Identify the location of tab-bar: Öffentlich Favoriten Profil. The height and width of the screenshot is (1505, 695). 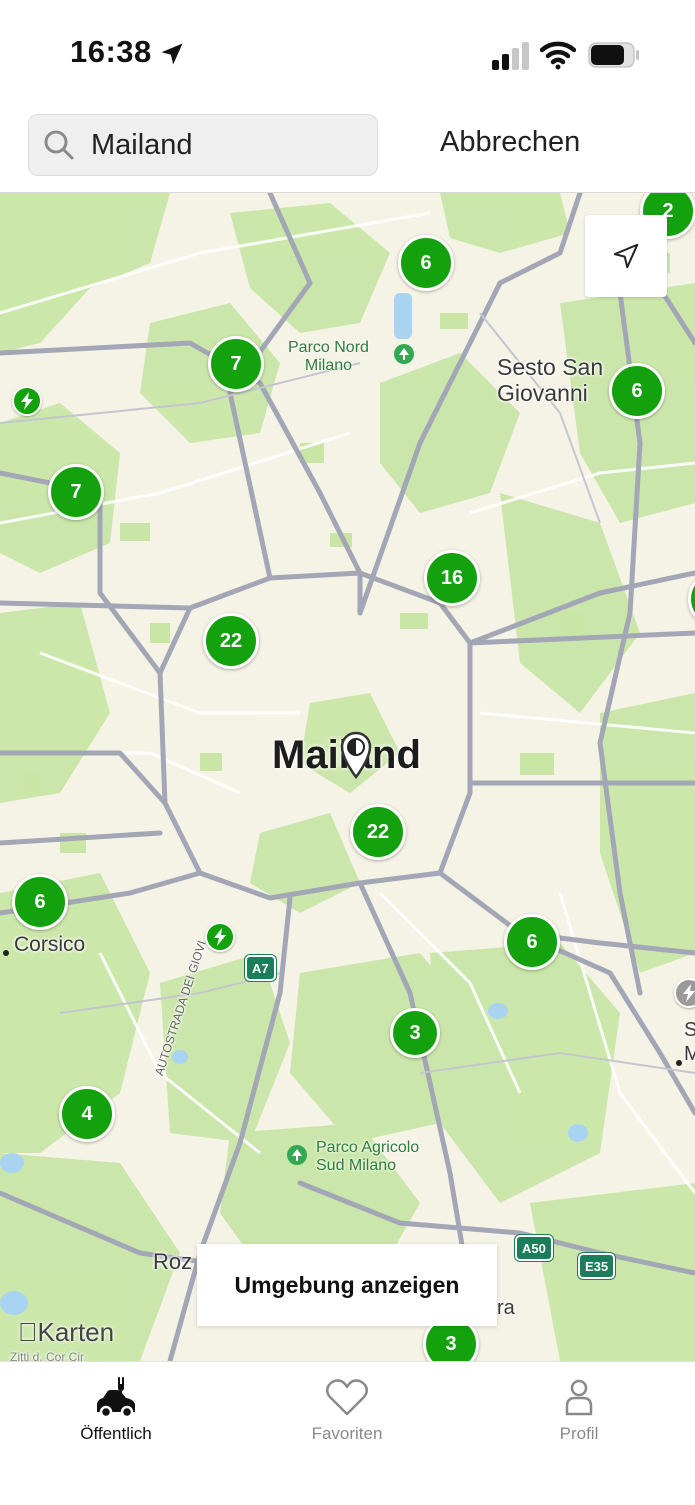
(347, 1433).